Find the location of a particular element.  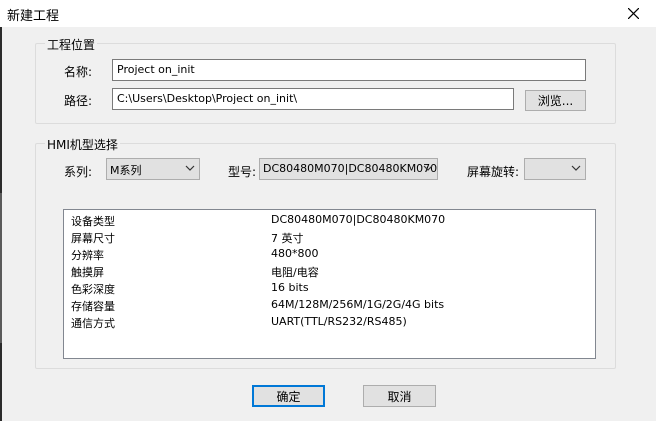

spec-key: 色彩深度 is located at coordinates (93, 289).